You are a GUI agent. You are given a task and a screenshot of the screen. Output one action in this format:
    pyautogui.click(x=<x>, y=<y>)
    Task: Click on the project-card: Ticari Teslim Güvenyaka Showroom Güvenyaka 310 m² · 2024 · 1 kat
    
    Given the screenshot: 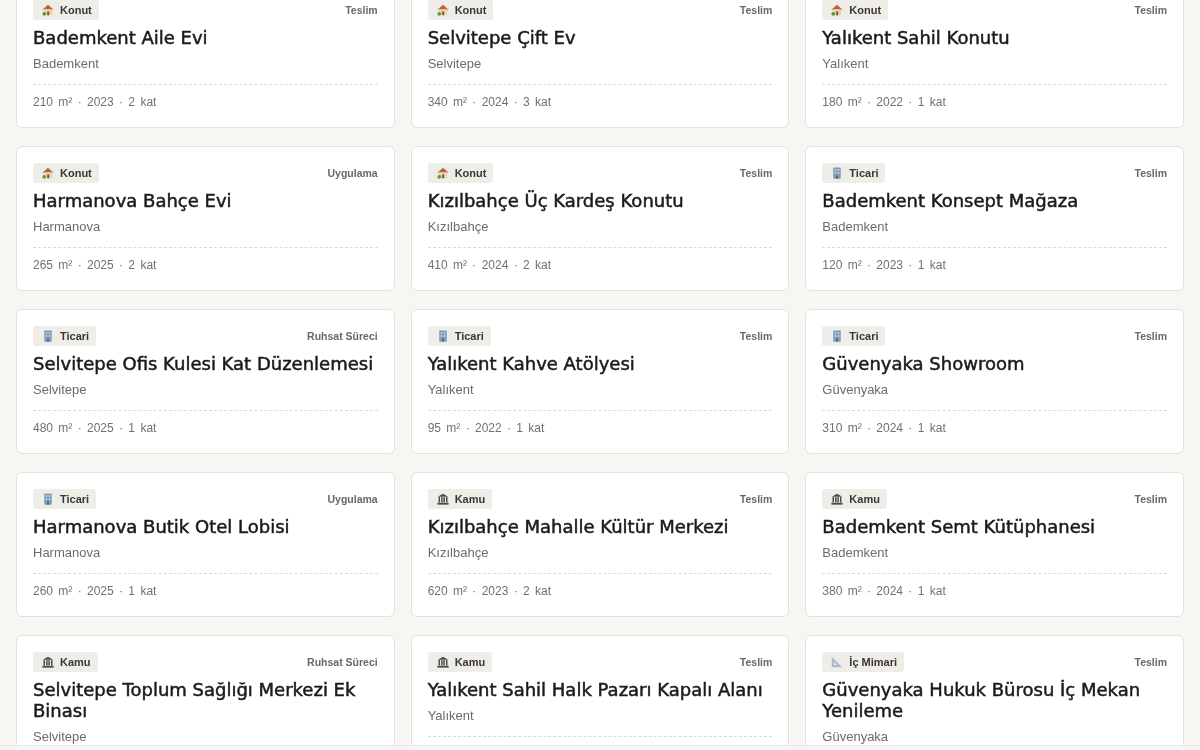 What is the action you would take?
    pyautogui.click(x=994, y=381)
    